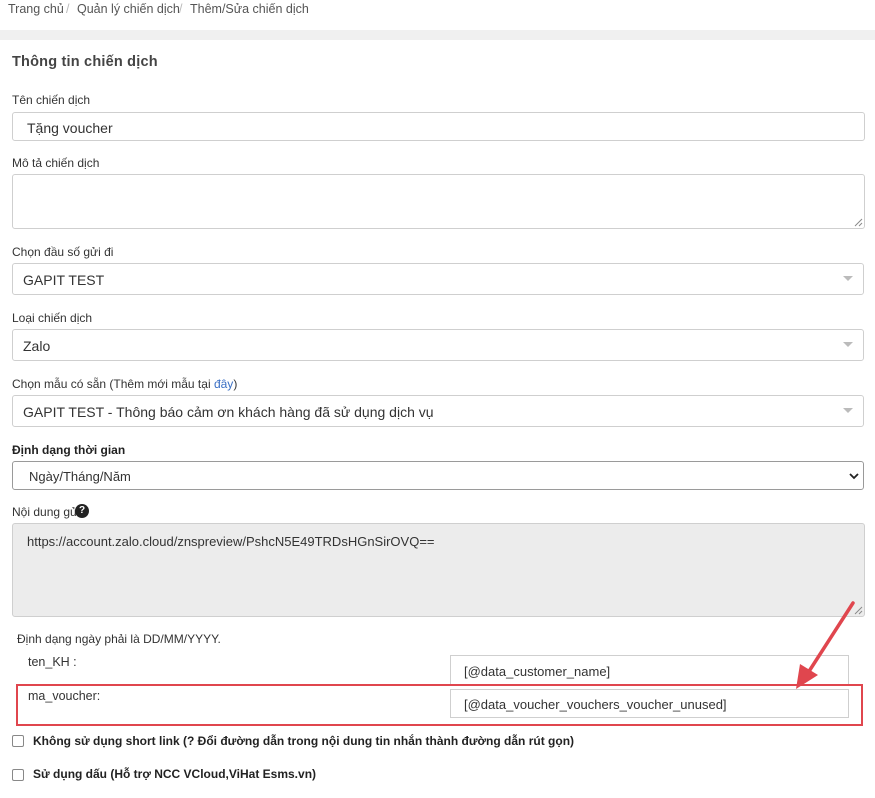 The image size is (875, 798). Describe the element at coordinates (80, 476) in the screenshot. I see `time-format-value: Ngày/Tháng/Năm` at that location.